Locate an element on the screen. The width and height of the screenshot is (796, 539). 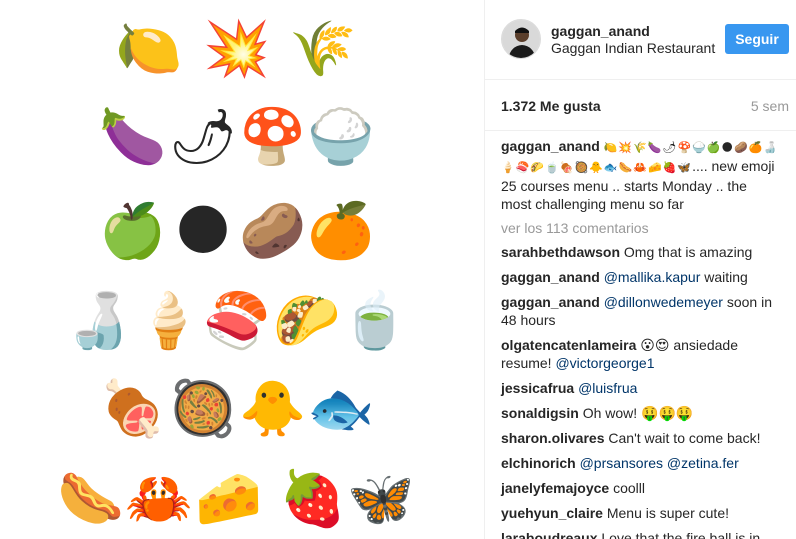
lemon-emoji: 🍋 is located at coordinates (149, 48).